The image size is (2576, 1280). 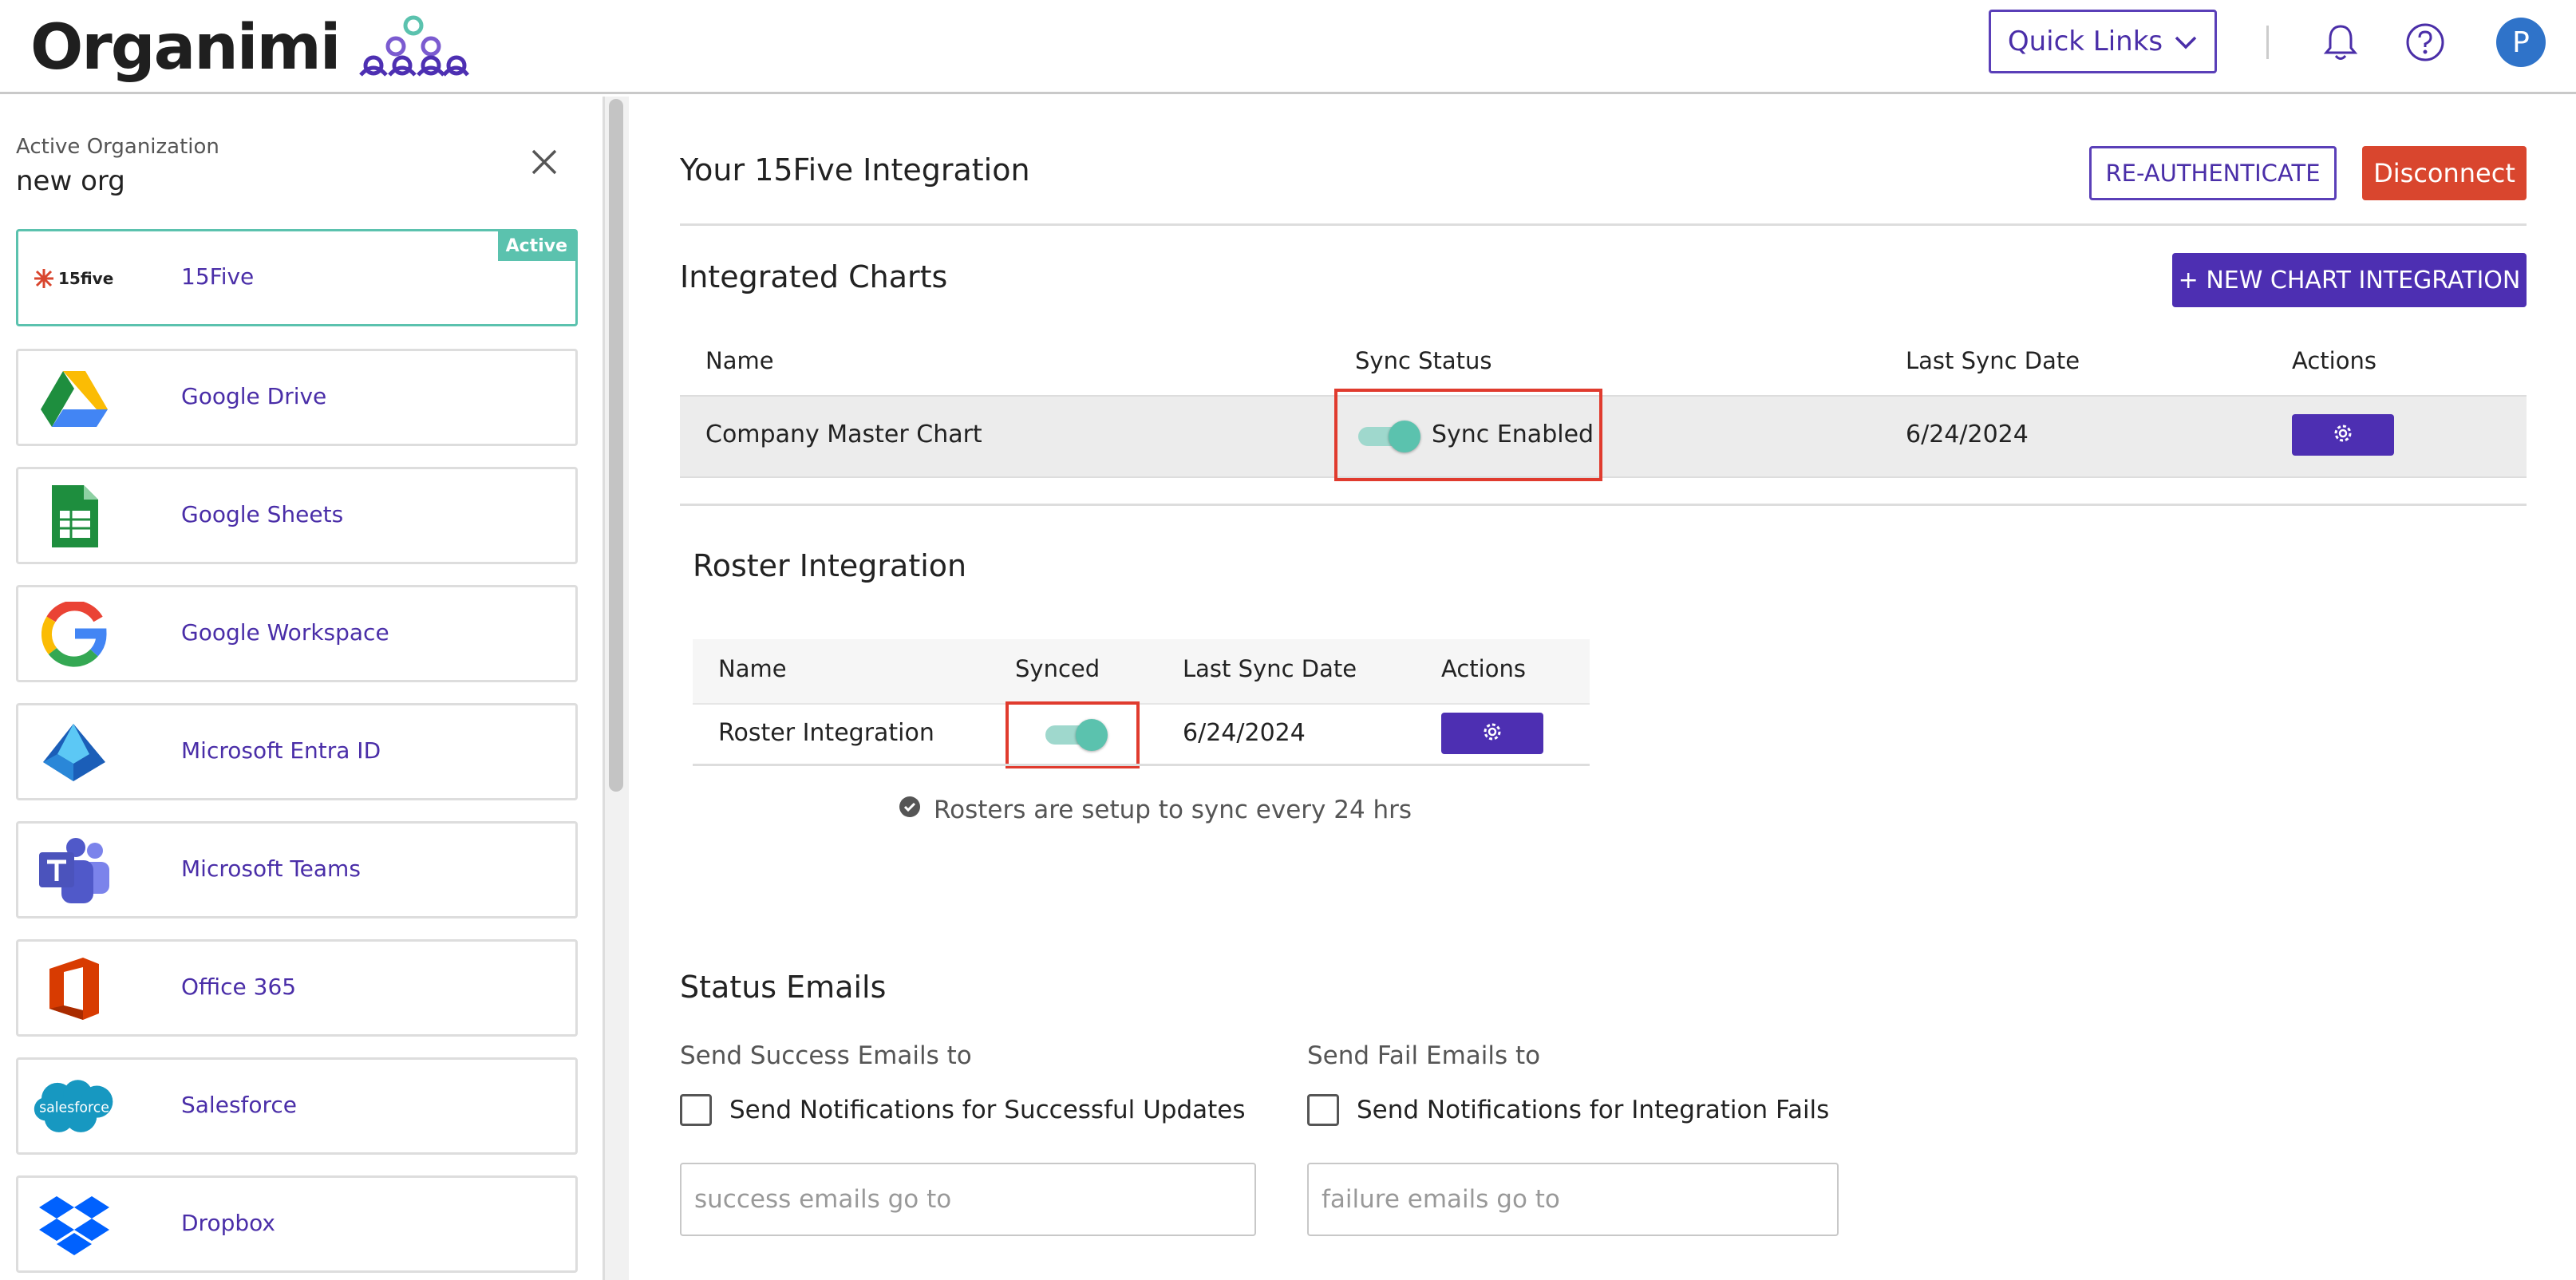 What do you see at coordinates (1173, 810) in the screenshot?
I see `roster-sync-note-text: Rosters are setup to sync every 24 hrs` at bounding box center [1173, 810].